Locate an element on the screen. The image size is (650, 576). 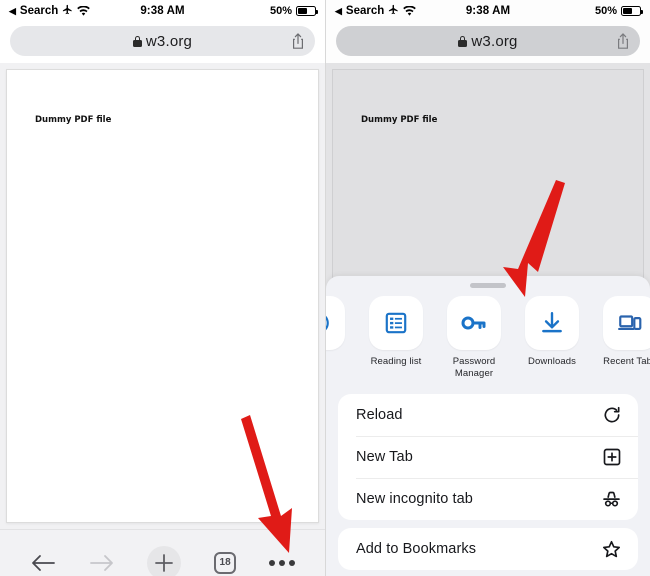
devices-icon is located at coordinates (626, 323).